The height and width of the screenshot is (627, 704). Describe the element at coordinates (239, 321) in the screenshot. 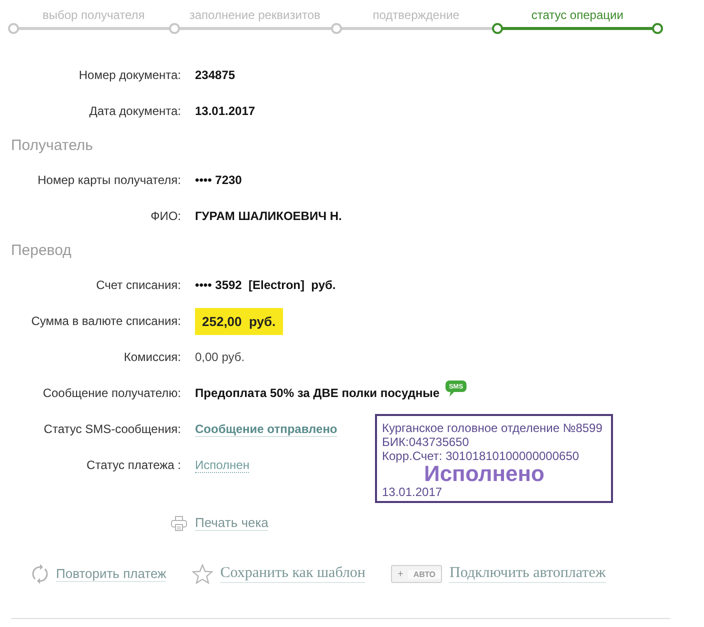

I see `amount-highlight: 252,00 руб.` at that location.